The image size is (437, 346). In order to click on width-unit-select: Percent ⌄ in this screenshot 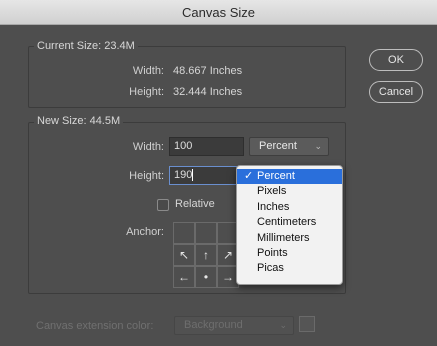, I will do `click(289, 146)`.